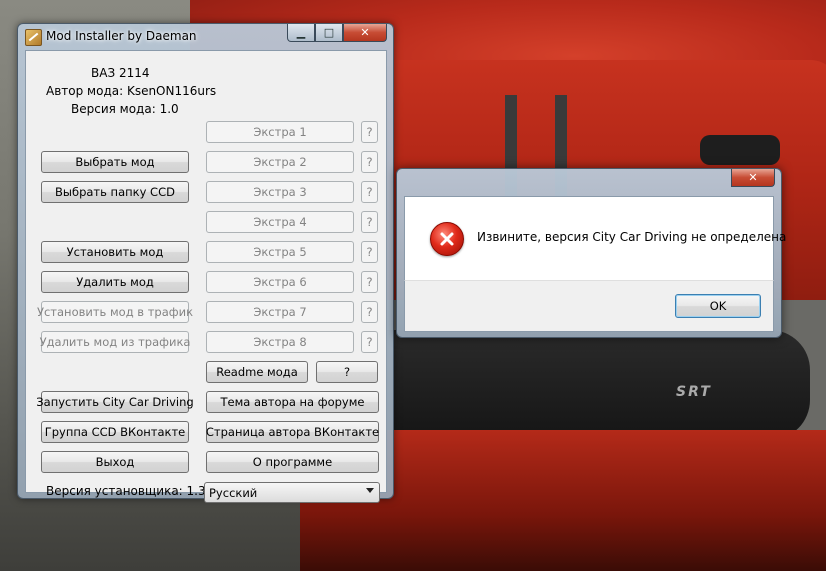 The width and height of the screenshot is (826, 571). What do you see at coordinates (120, 73) in the screenshot?
I see `car-name-label: ВАЗ 2114` at bounding box center [120, 73].